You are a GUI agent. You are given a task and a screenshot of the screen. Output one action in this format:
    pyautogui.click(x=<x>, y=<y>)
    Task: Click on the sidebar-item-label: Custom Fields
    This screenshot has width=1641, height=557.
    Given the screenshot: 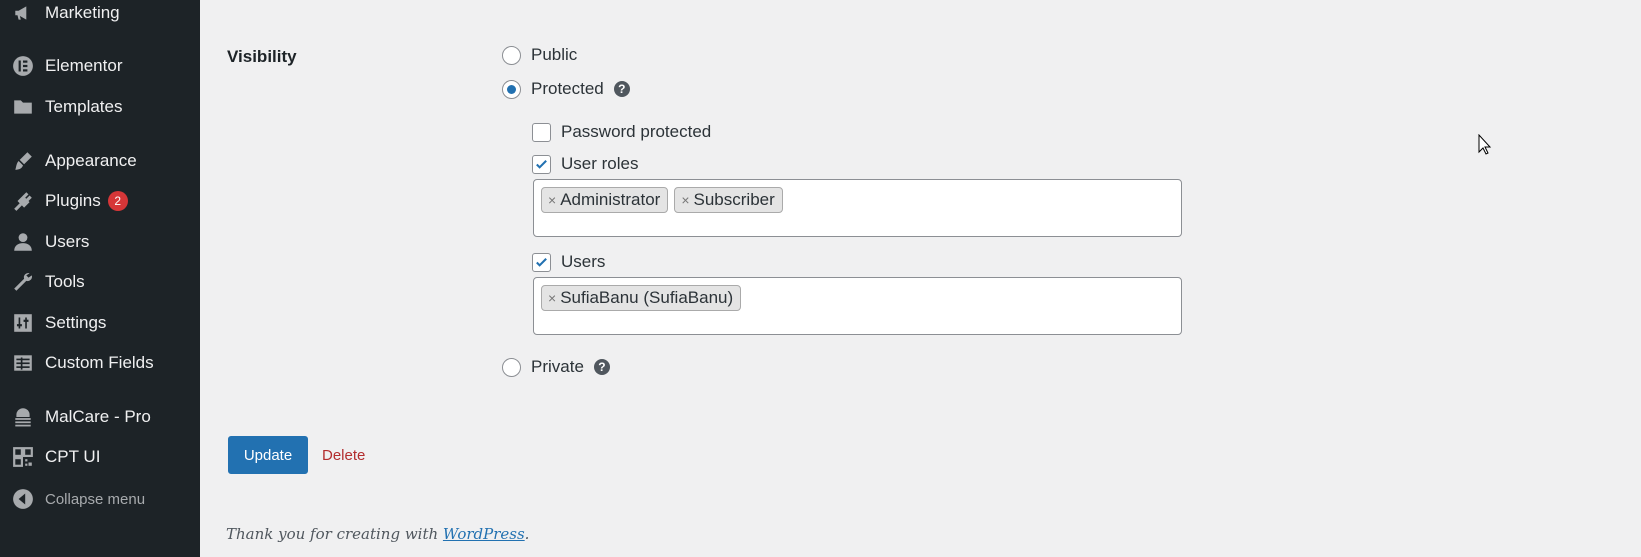 What is the action you would take?
    pyautogui.click(x=99, y=362)
    